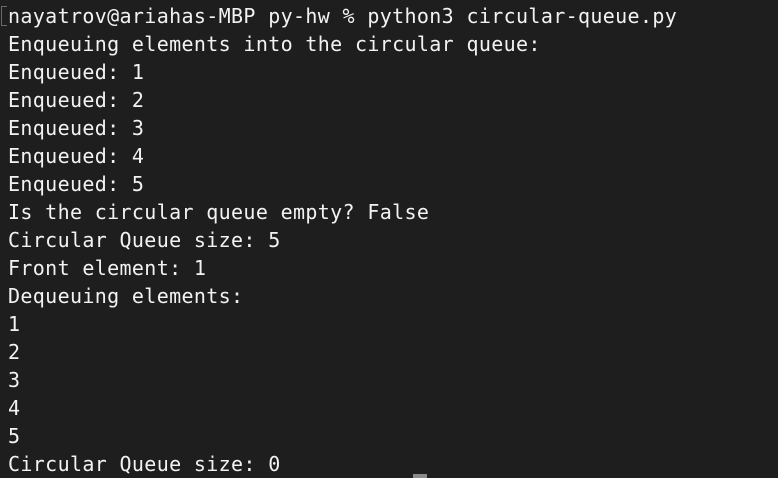 Image resolution: width=778 pixels, height=478 pixels. Describe the element at coordinates (14, 380) in the screenshot. I see `output-line: 3` at that location.